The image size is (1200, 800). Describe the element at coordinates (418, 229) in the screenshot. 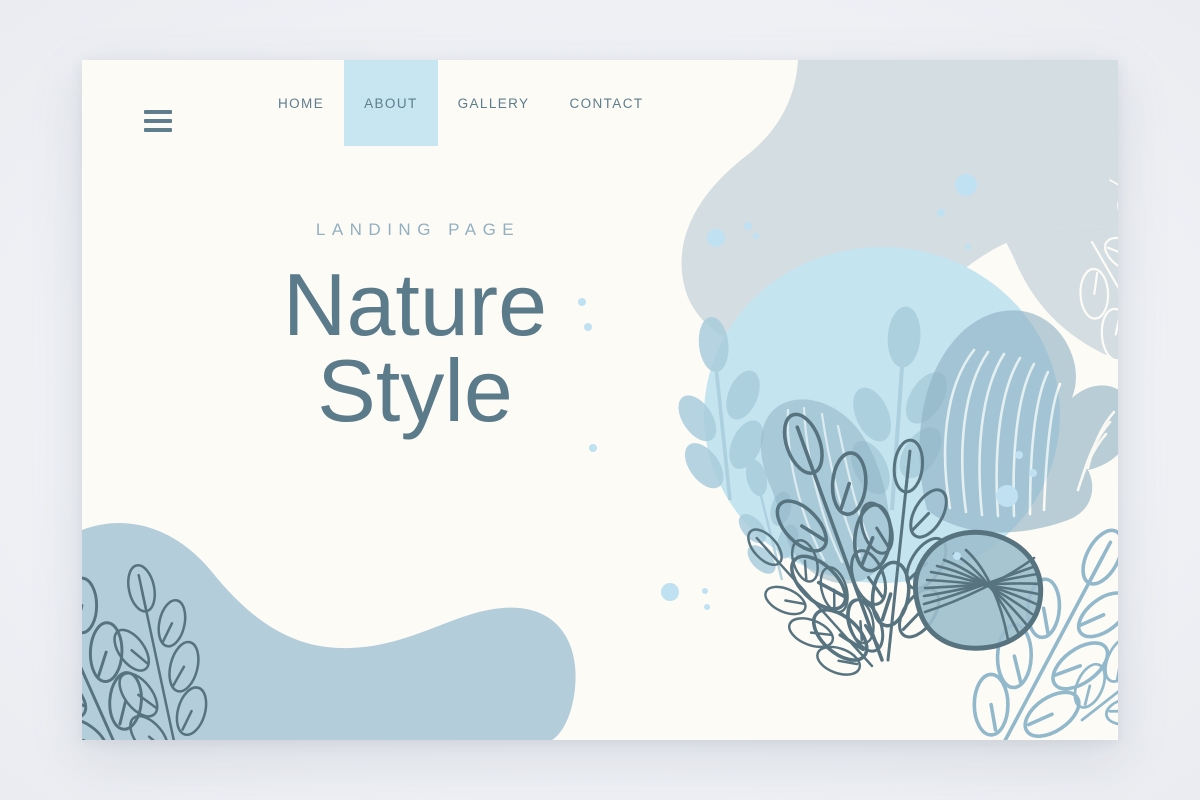

I see `hero-eyebrow: LANDING PAGE` at that location.